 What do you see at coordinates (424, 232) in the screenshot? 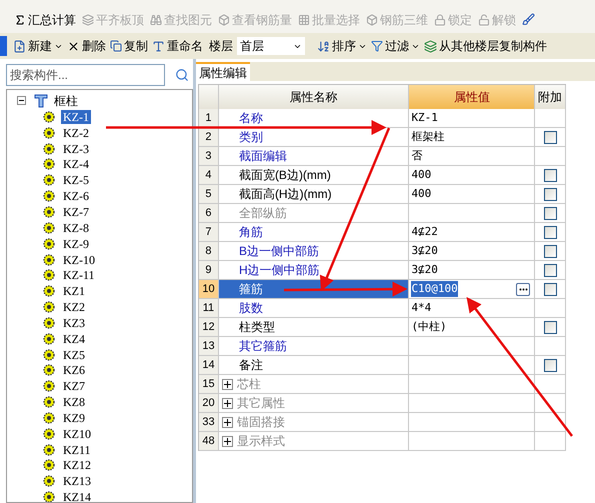
I see `property-value: 4⊈22` at bounding box center [424, 232].